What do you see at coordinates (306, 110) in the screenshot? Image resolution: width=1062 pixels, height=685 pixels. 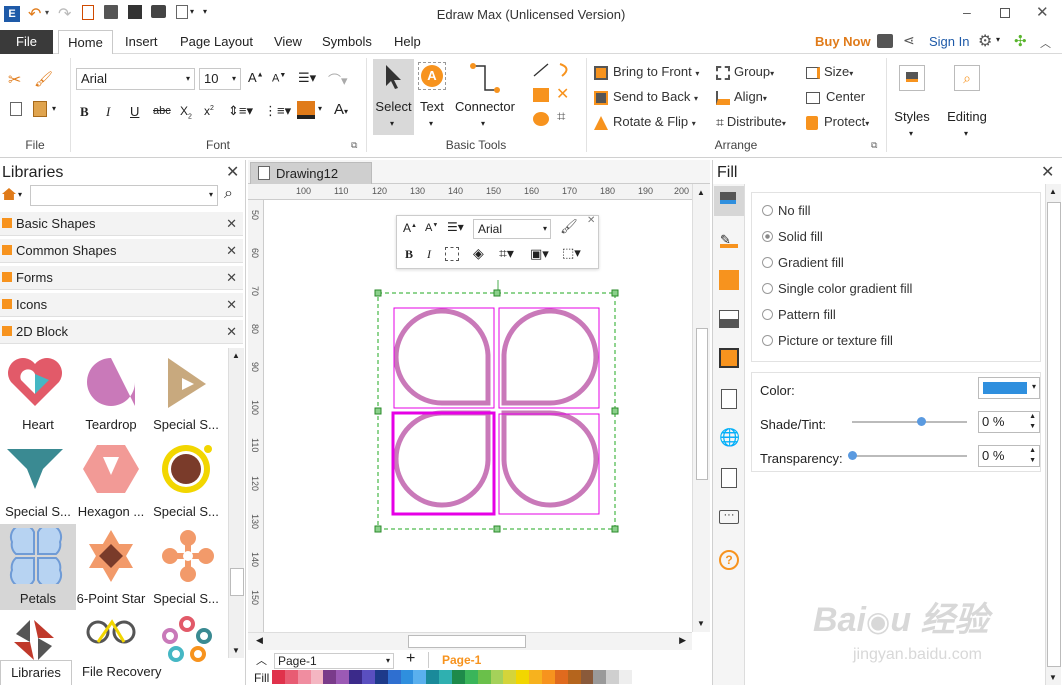 I see `font-color-fill-icon` at bounding box center [306, 110].